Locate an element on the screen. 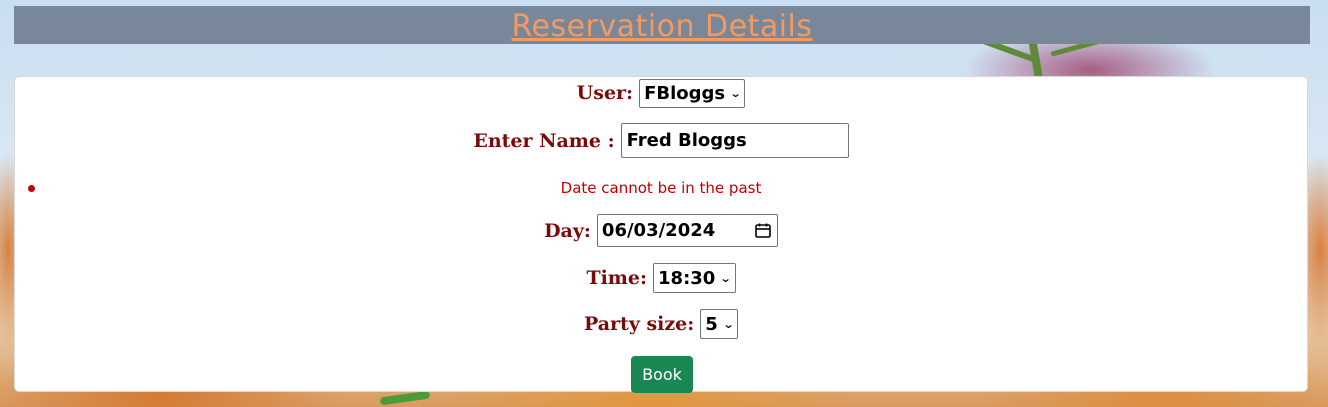 The width and height of the screenshot is (1328, 407). user-label: User: is located at coordinates (605, 93).